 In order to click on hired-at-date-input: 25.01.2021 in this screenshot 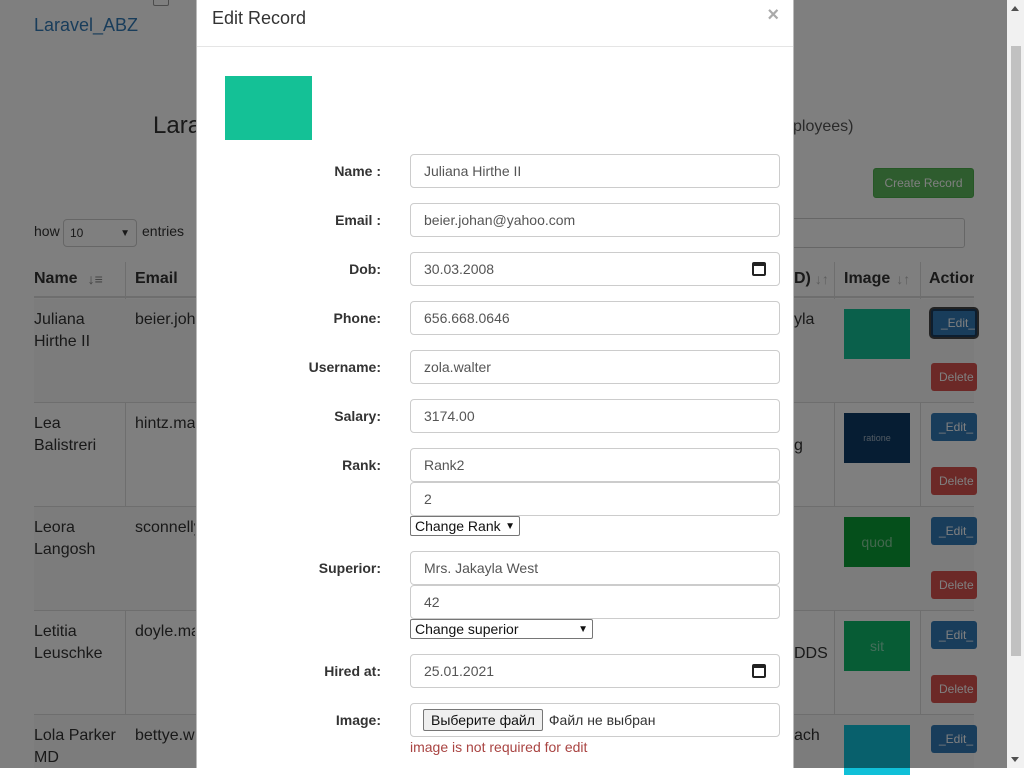, I will do `click(595, 671)`.